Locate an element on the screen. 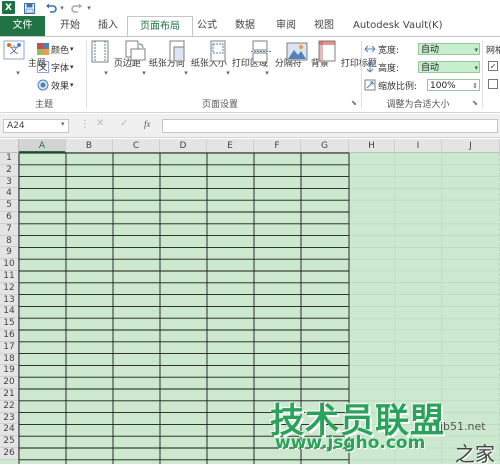  formula-input is located at coordinates (330, 126).